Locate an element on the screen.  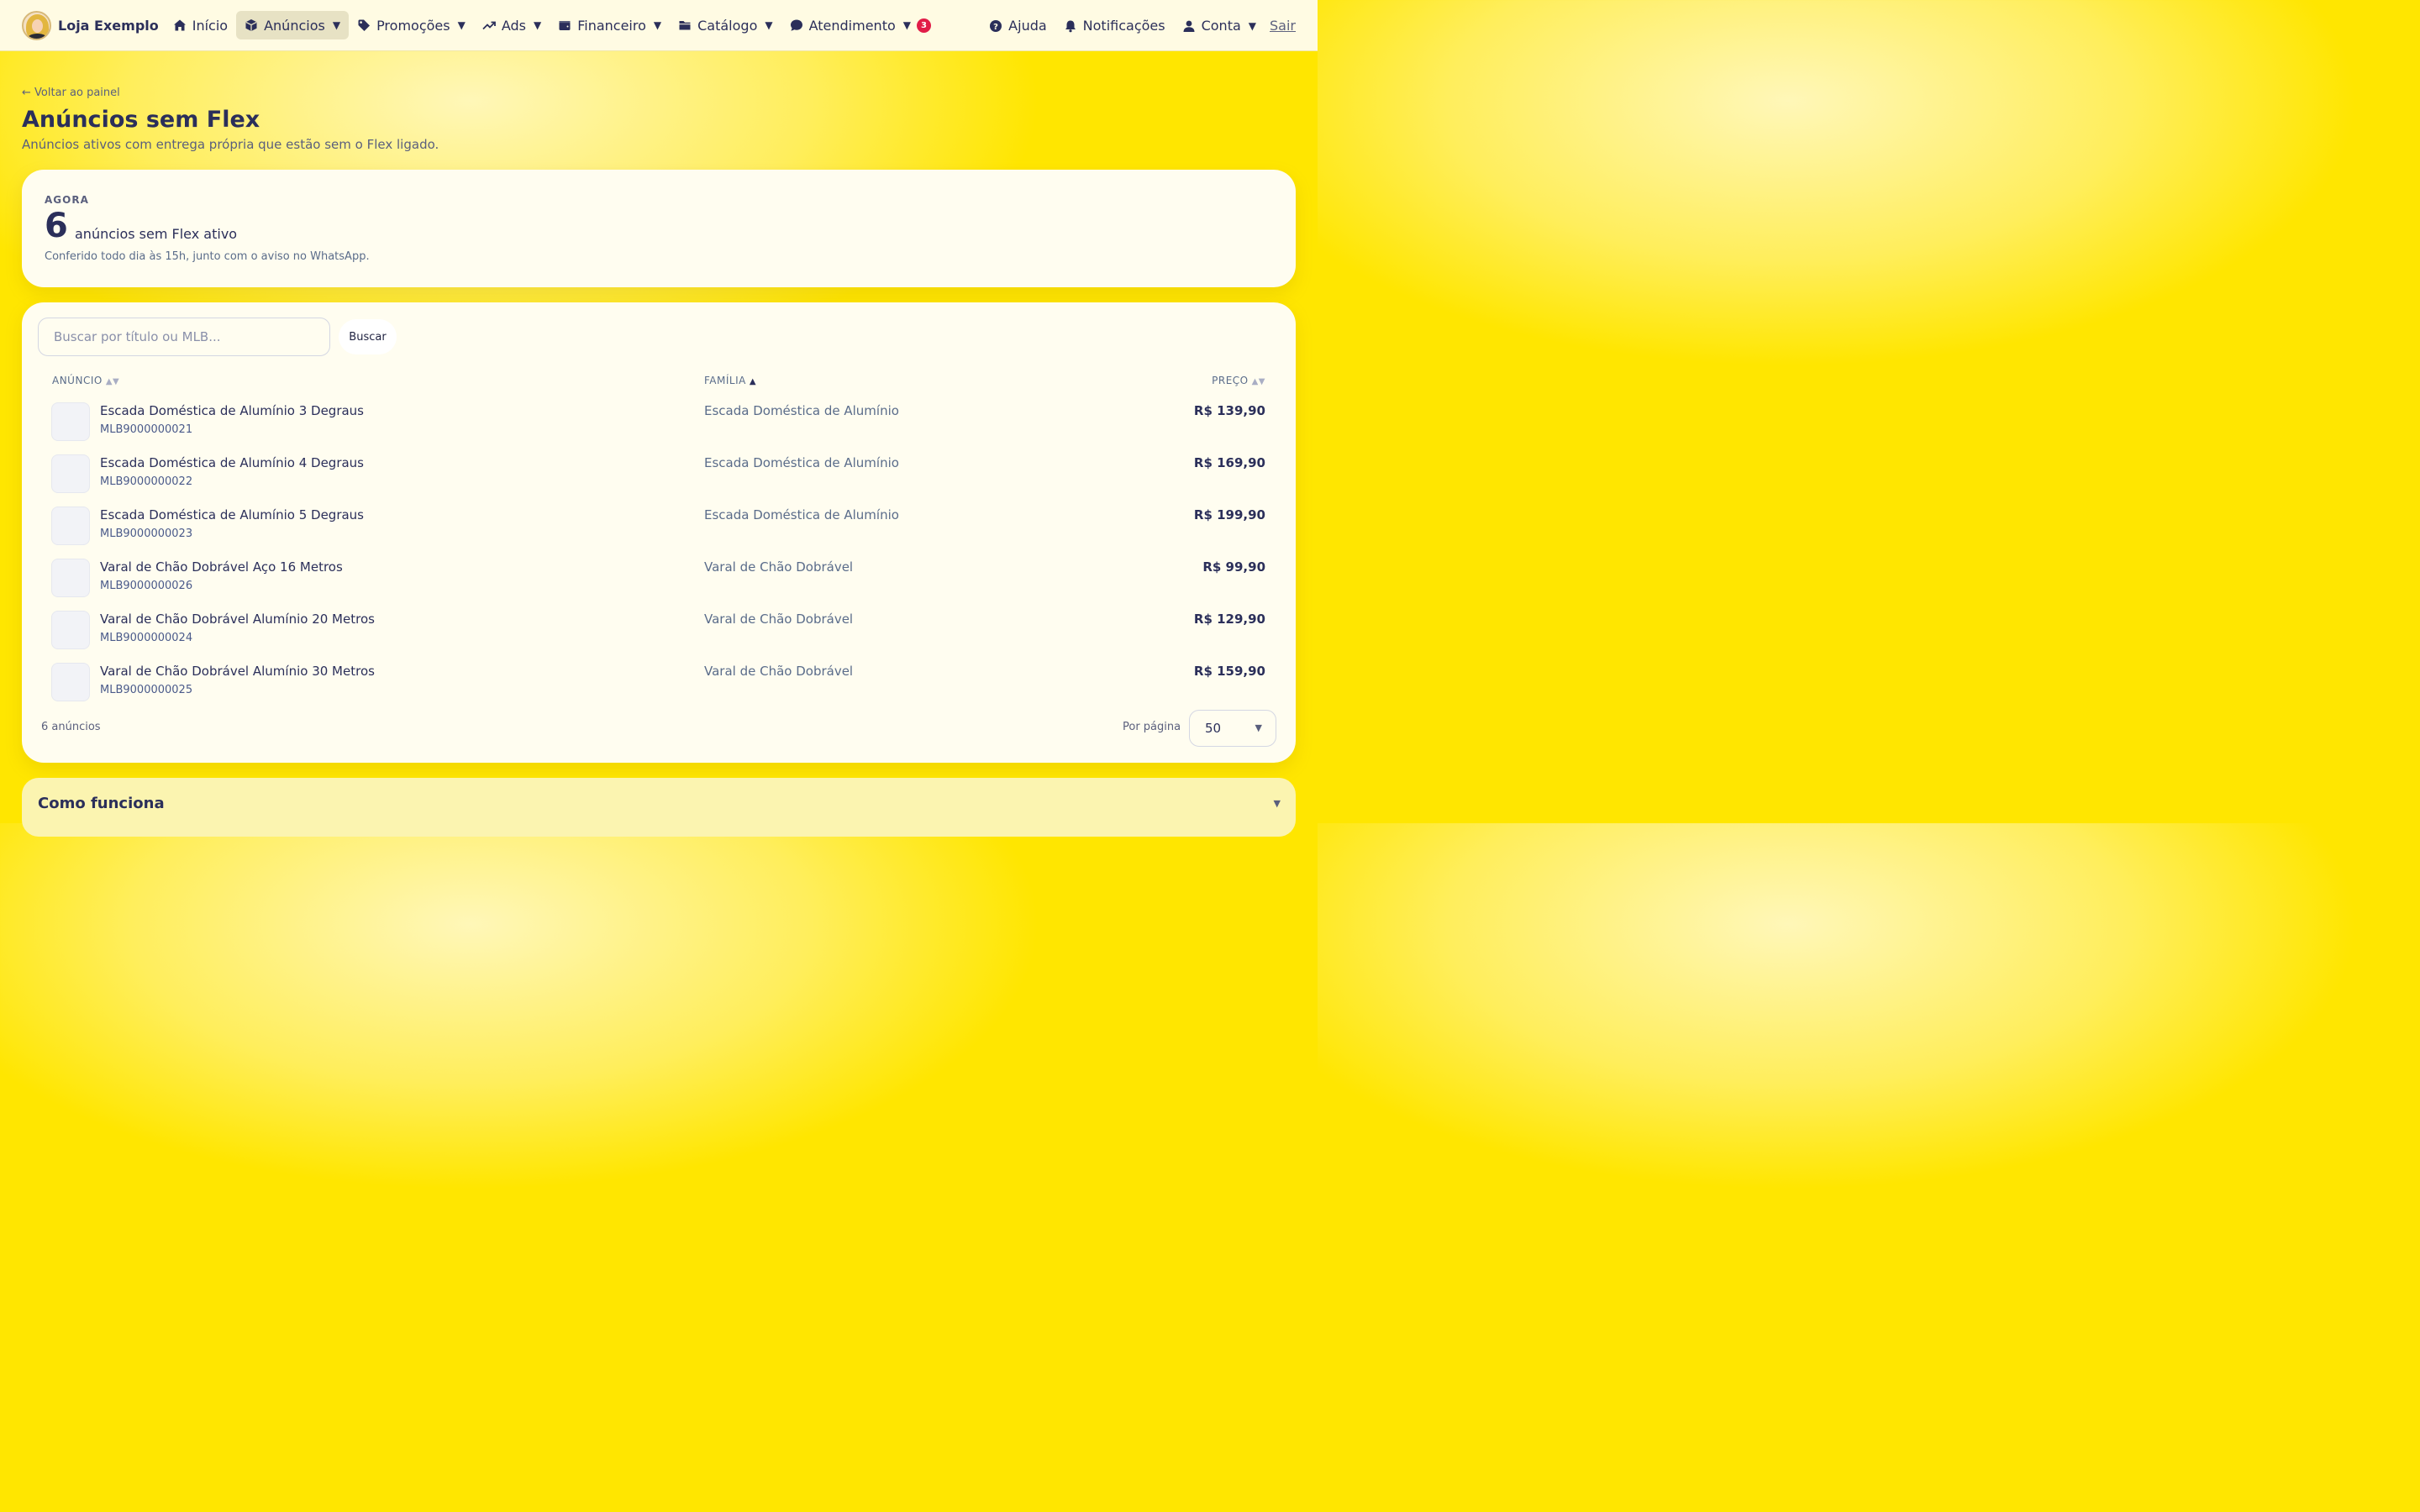
nav-financeiro: Financeiro ▼ is located at coordinates (610, 25).